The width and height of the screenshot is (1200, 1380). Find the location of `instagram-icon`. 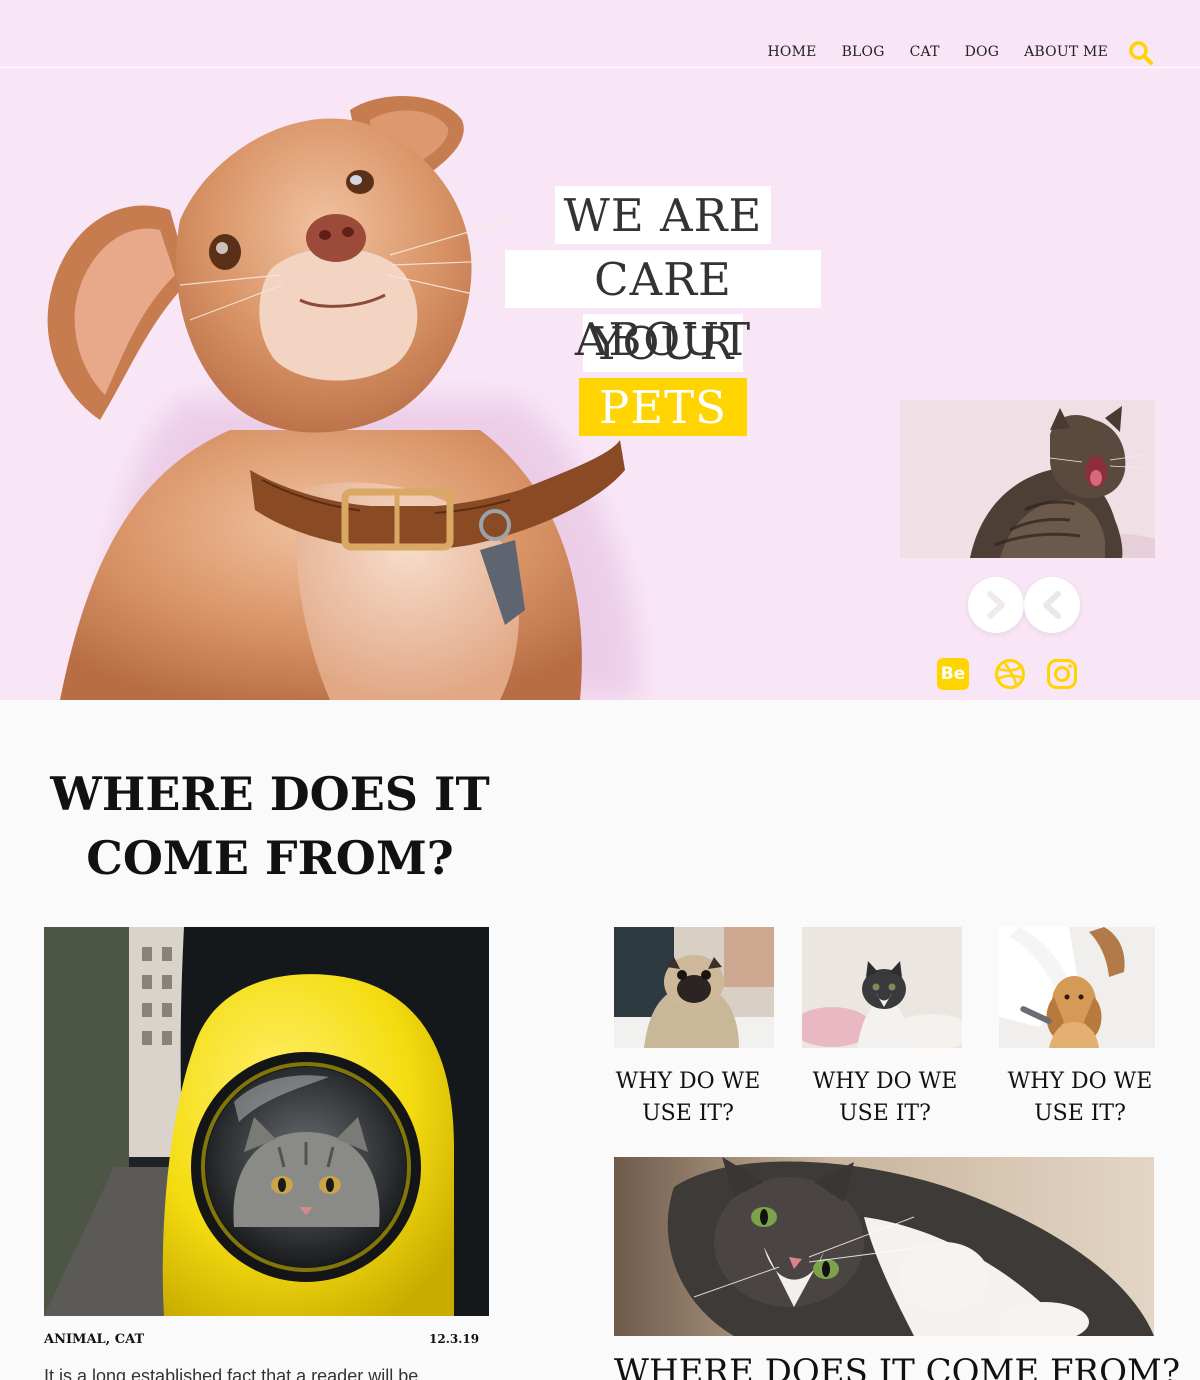

instagram-icon is located at coordinates (1062, 674).